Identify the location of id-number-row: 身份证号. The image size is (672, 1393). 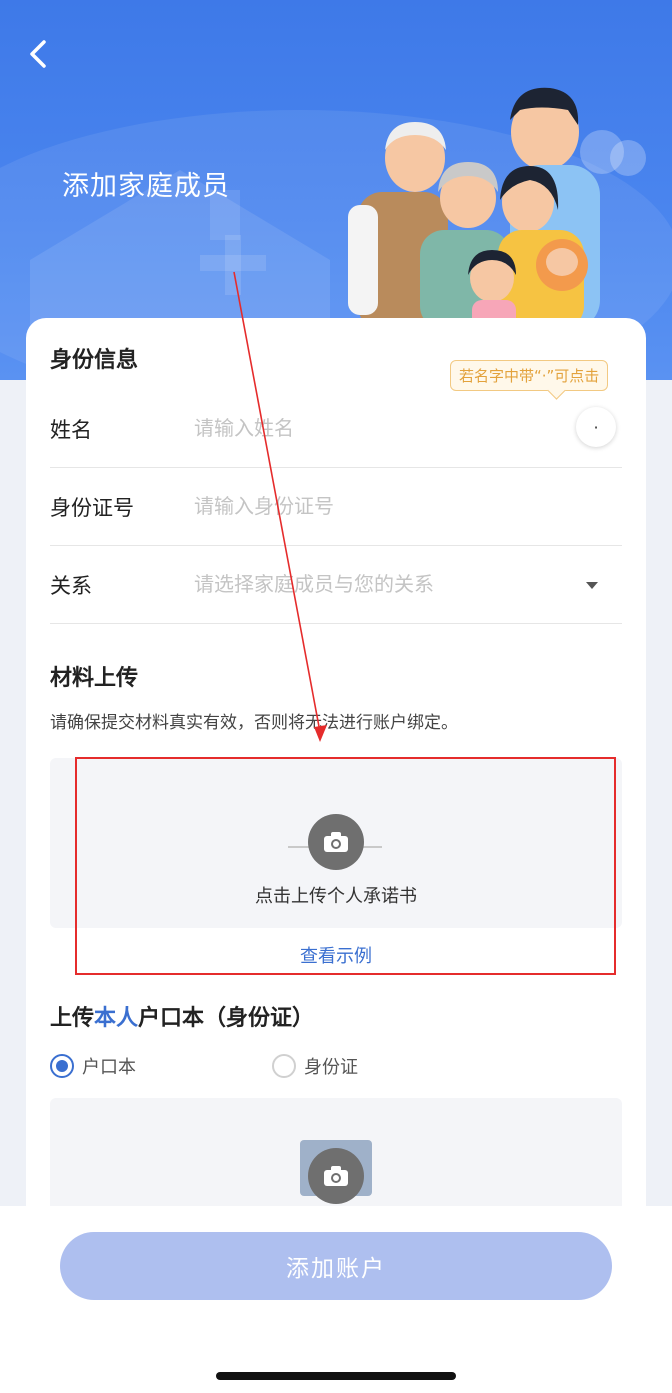
(336, 507).